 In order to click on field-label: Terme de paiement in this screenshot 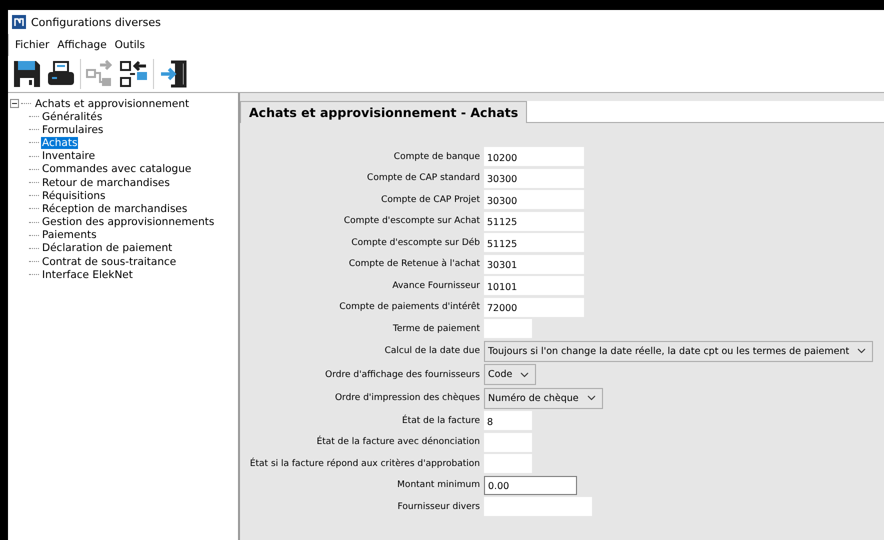, I will do `click(436, 329)`.